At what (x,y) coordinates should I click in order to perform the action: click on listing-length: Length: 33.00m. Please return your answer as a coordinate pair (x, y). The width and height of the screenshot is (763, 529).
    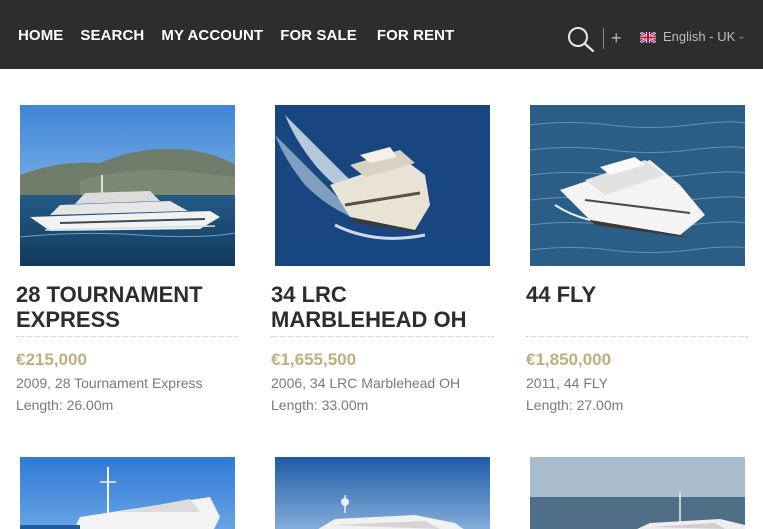
    Looking at the image, I should click on (320, 405).